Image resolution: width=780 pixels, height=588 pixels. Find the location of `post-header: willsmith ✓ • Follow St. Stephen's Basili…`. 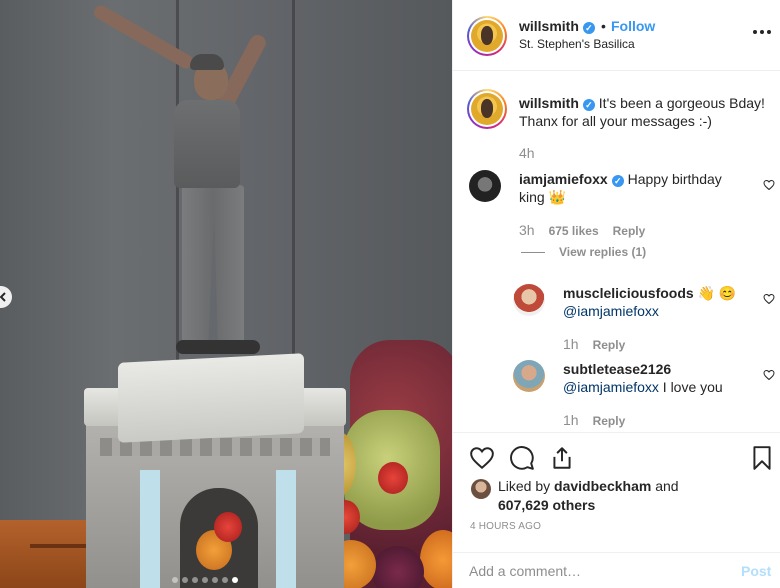

post-header: willsmith ✓ • Follow St. Stephen's Basili… is located at coordinates (616, 35).